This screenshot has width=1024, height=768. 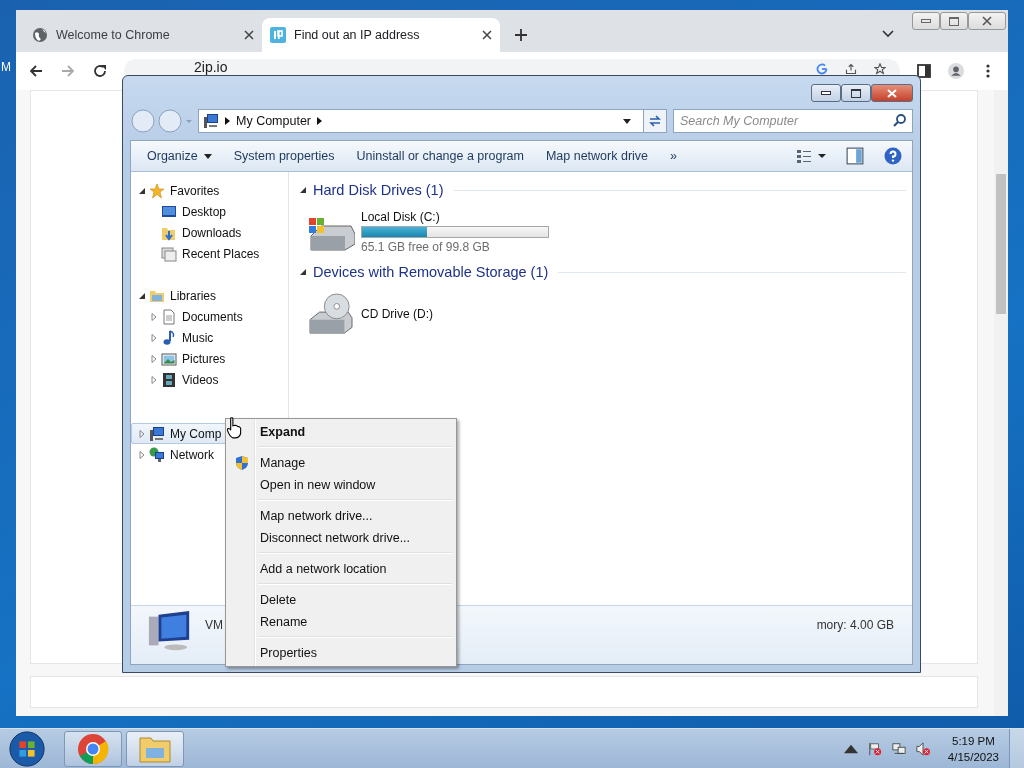 What do you see at coordinates (341, 600) in the screenshot?
I see `menu-item: Delete` at bounding box center [341, 600].